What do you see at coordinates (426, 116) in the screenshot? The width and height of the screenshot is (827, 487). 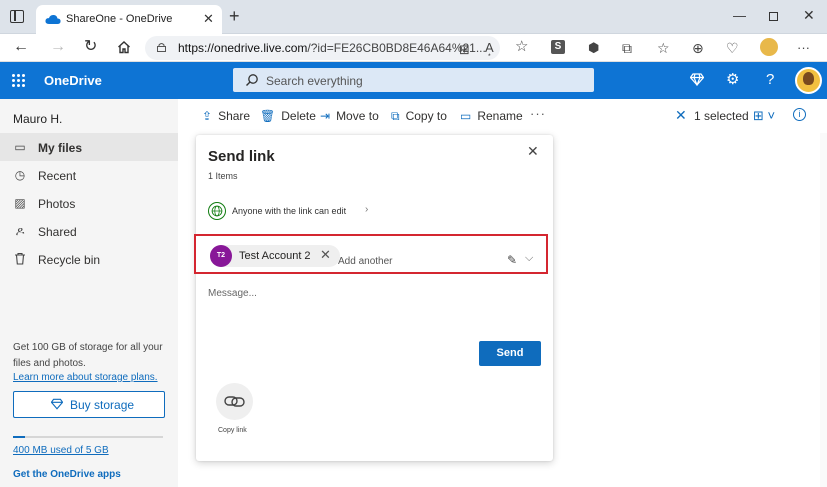 I see `copy-to-label: Copy to` at bounding box center [426, 116].